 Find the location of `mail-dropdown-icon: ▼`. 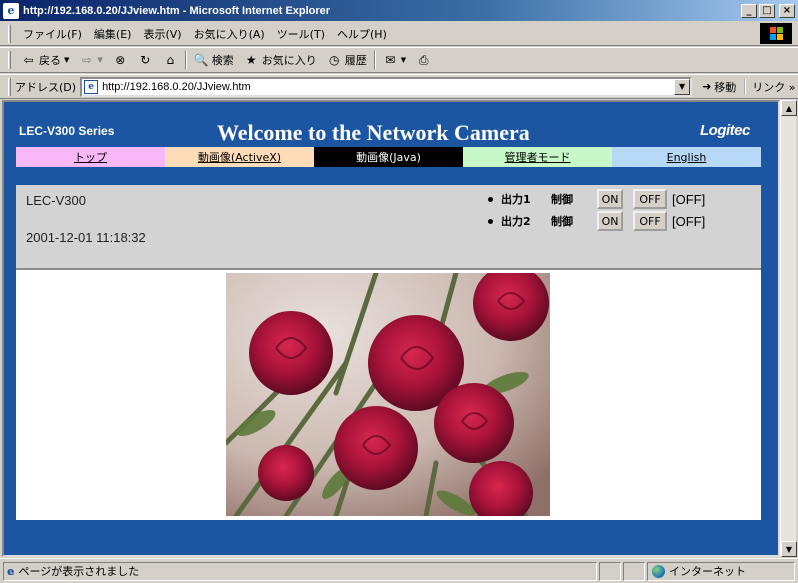

mail-dropdown-icon: ▼ is located at coordinates (403, 60).